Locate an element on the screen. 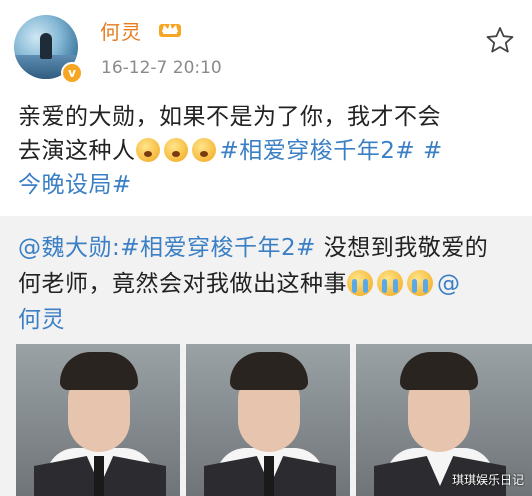 The image size is (532, 496). repost-line-3: 何灵 is located at coordinates (270, 320).